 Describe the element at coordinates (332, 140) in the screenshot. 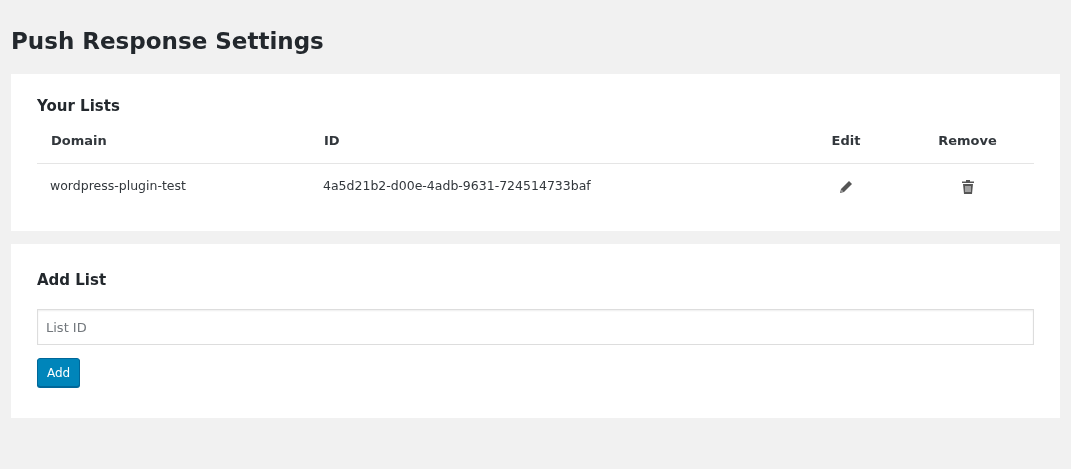

I see `column-header: ID` at that location.